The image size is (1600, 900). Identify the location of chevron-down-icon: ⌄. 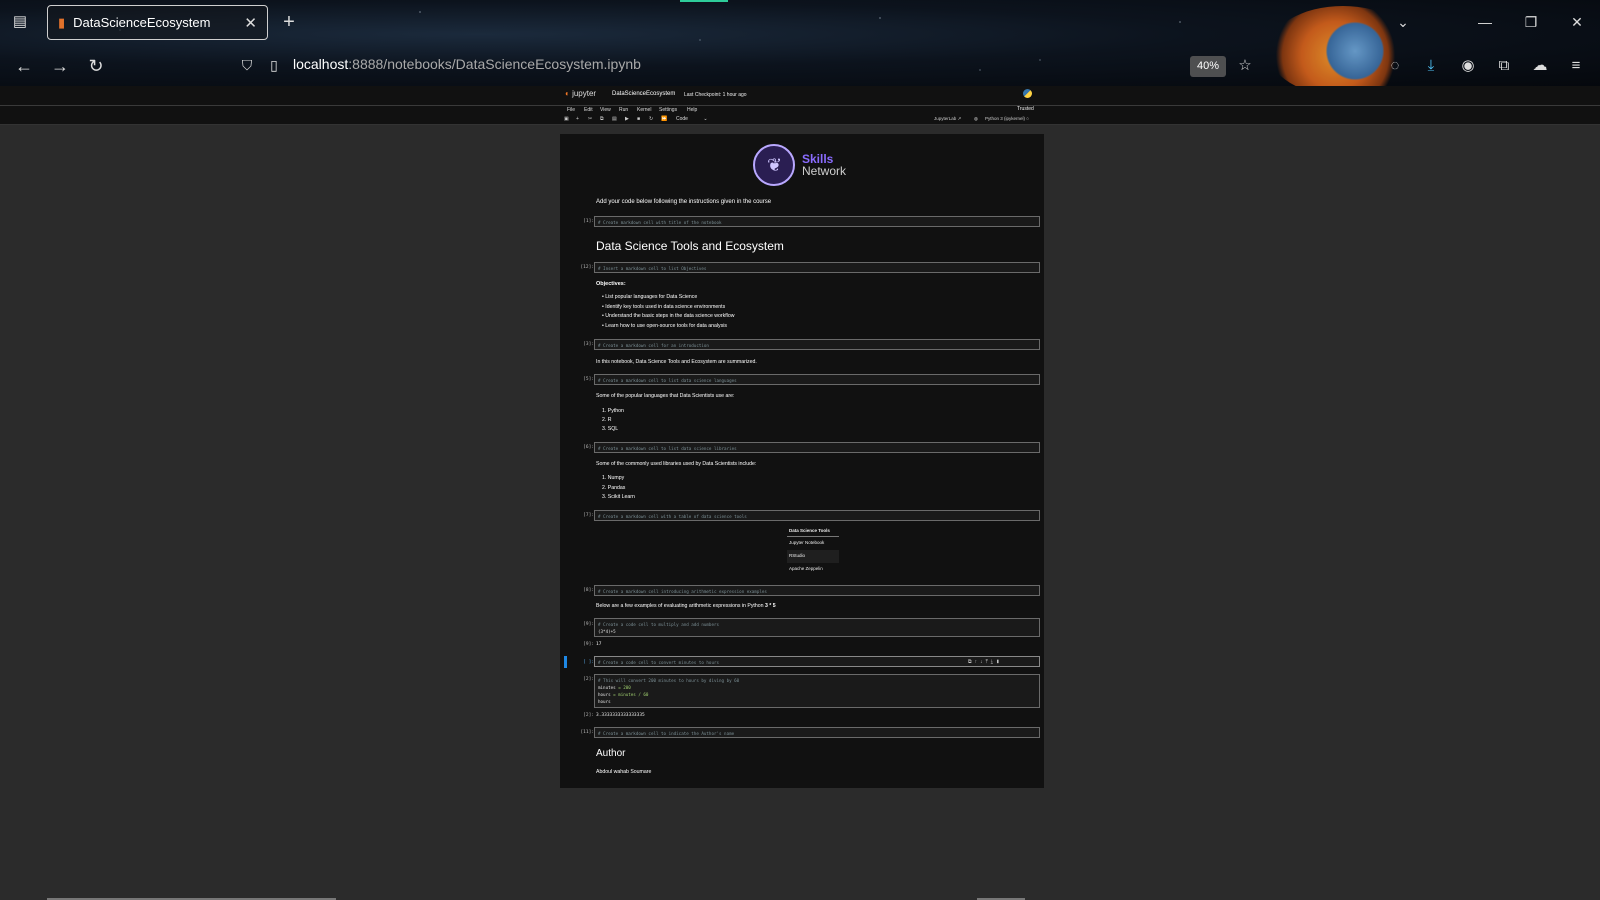
(705, 119).